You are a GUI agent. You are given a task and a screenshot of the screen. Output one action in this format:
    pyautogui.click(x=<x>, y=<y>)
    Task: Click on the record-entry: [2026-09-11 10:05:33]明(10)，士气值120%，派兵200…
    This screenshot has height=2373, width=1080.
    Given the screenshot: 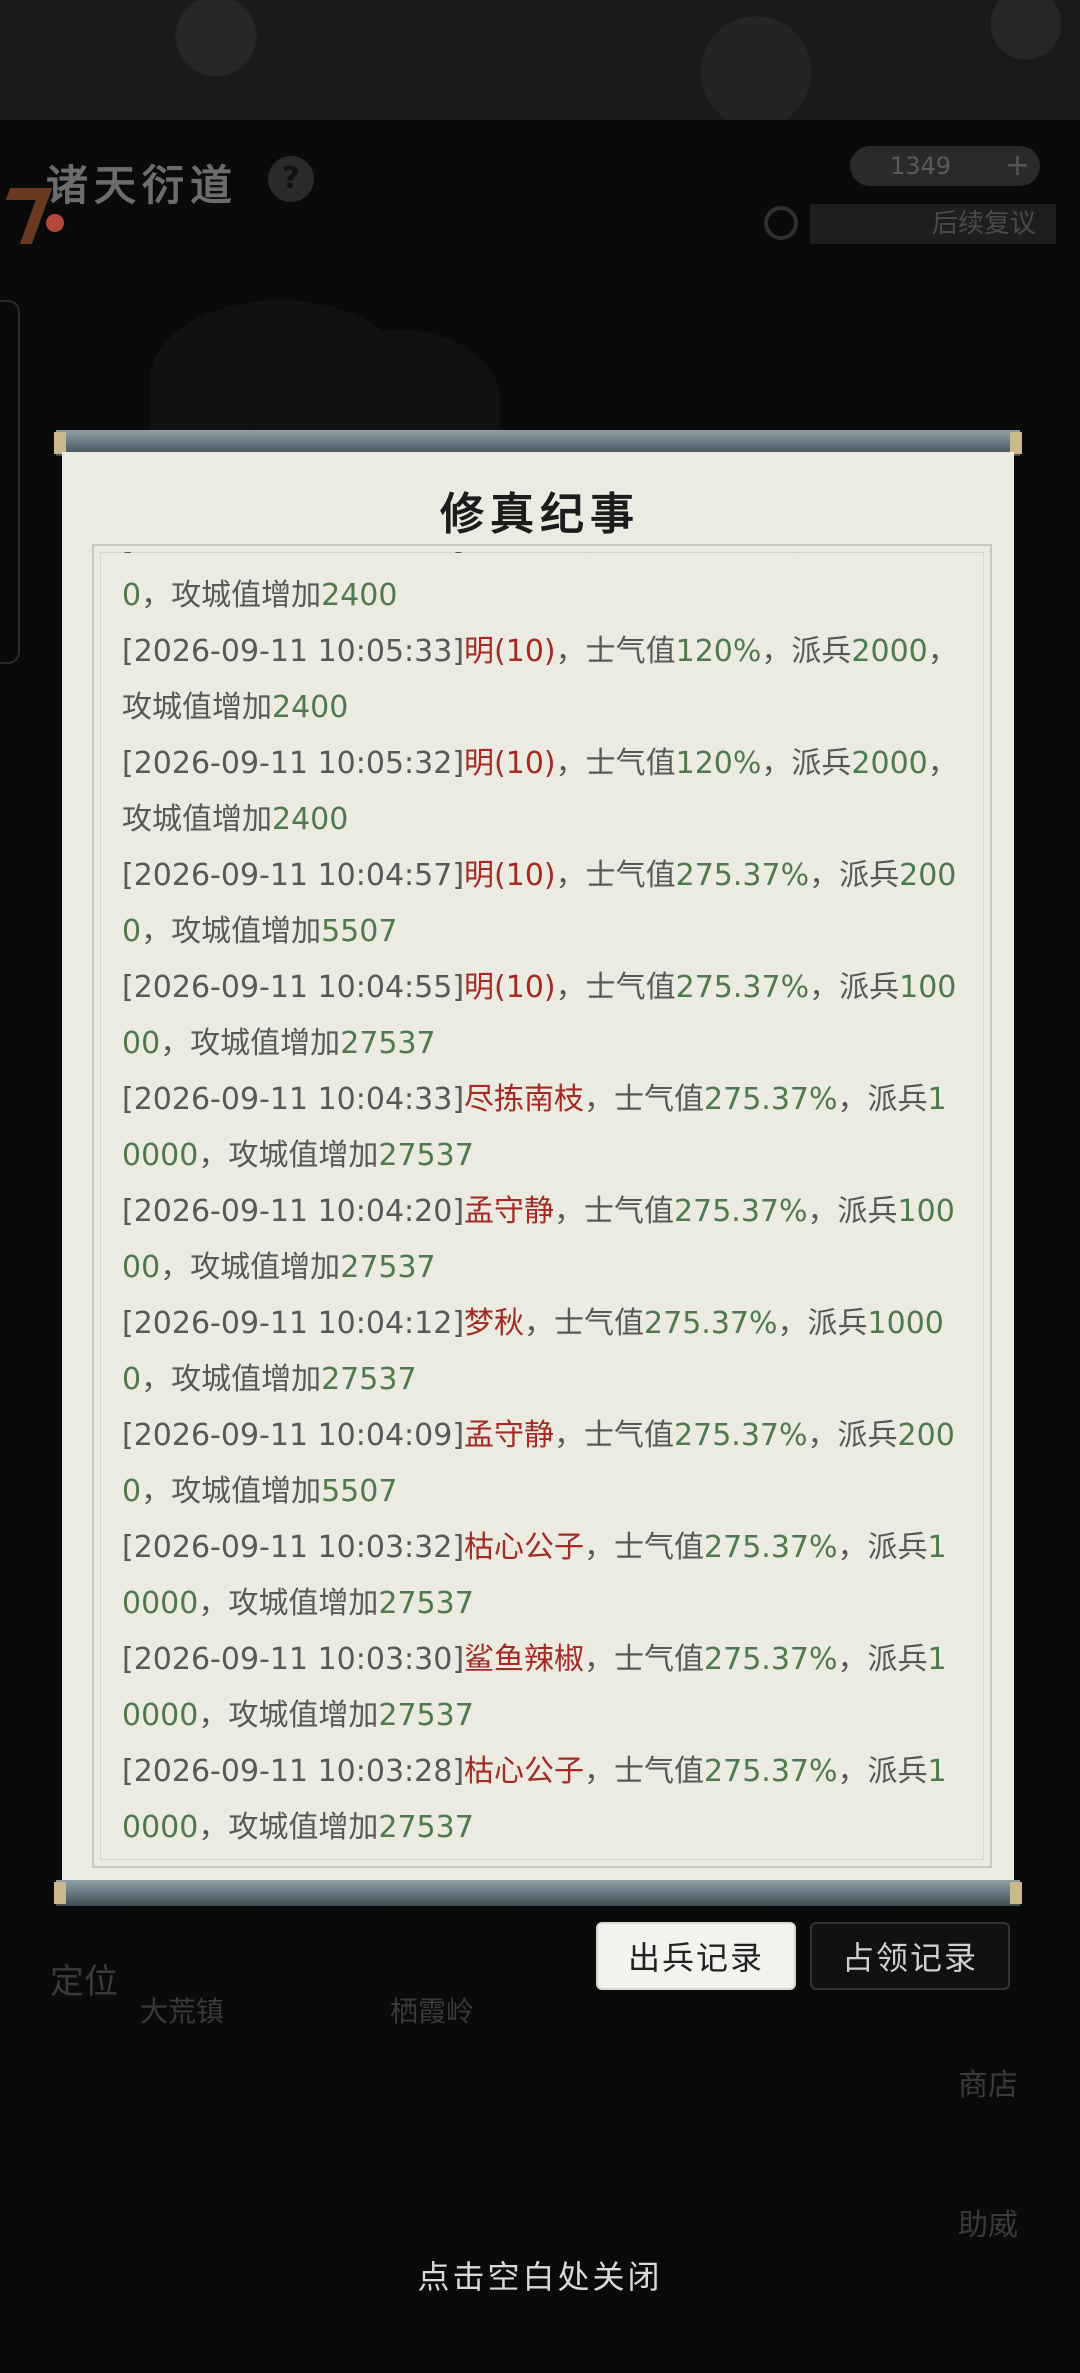 What is the action you would take?
    pyautogui.click(x=542, y=680)
    